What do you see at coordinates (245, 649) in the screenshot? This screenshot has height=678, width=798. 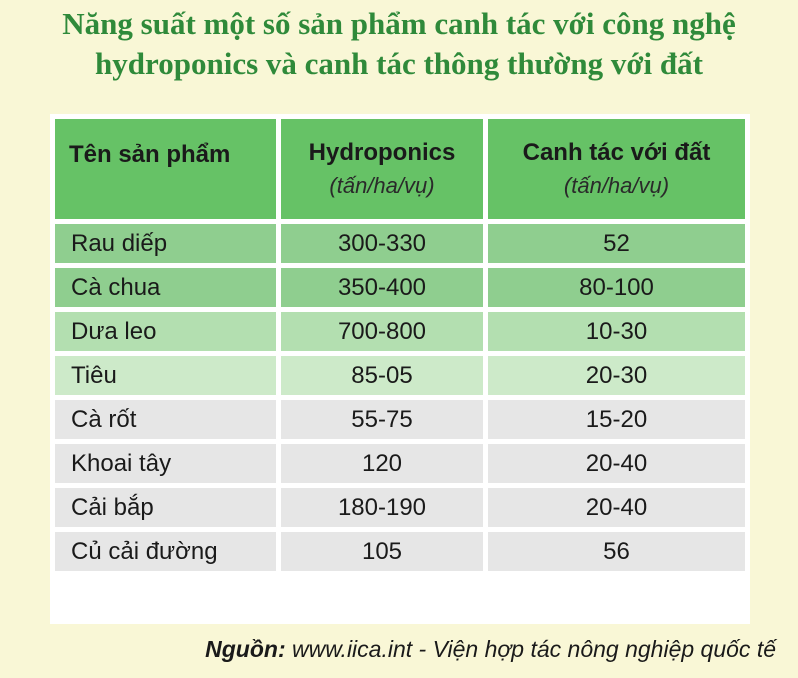 I see `source-label: Nguồn:` at bounding box center [245, 649].